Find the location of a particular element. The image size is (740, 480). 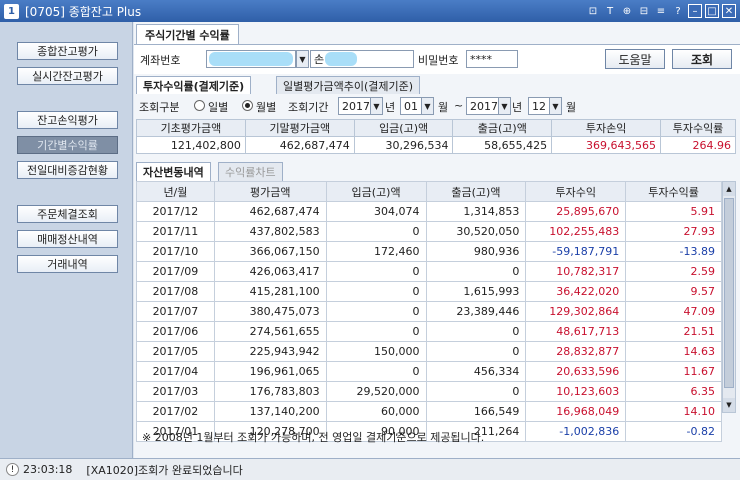

share-icon: ⊟ is located at coordinates (644, 11).